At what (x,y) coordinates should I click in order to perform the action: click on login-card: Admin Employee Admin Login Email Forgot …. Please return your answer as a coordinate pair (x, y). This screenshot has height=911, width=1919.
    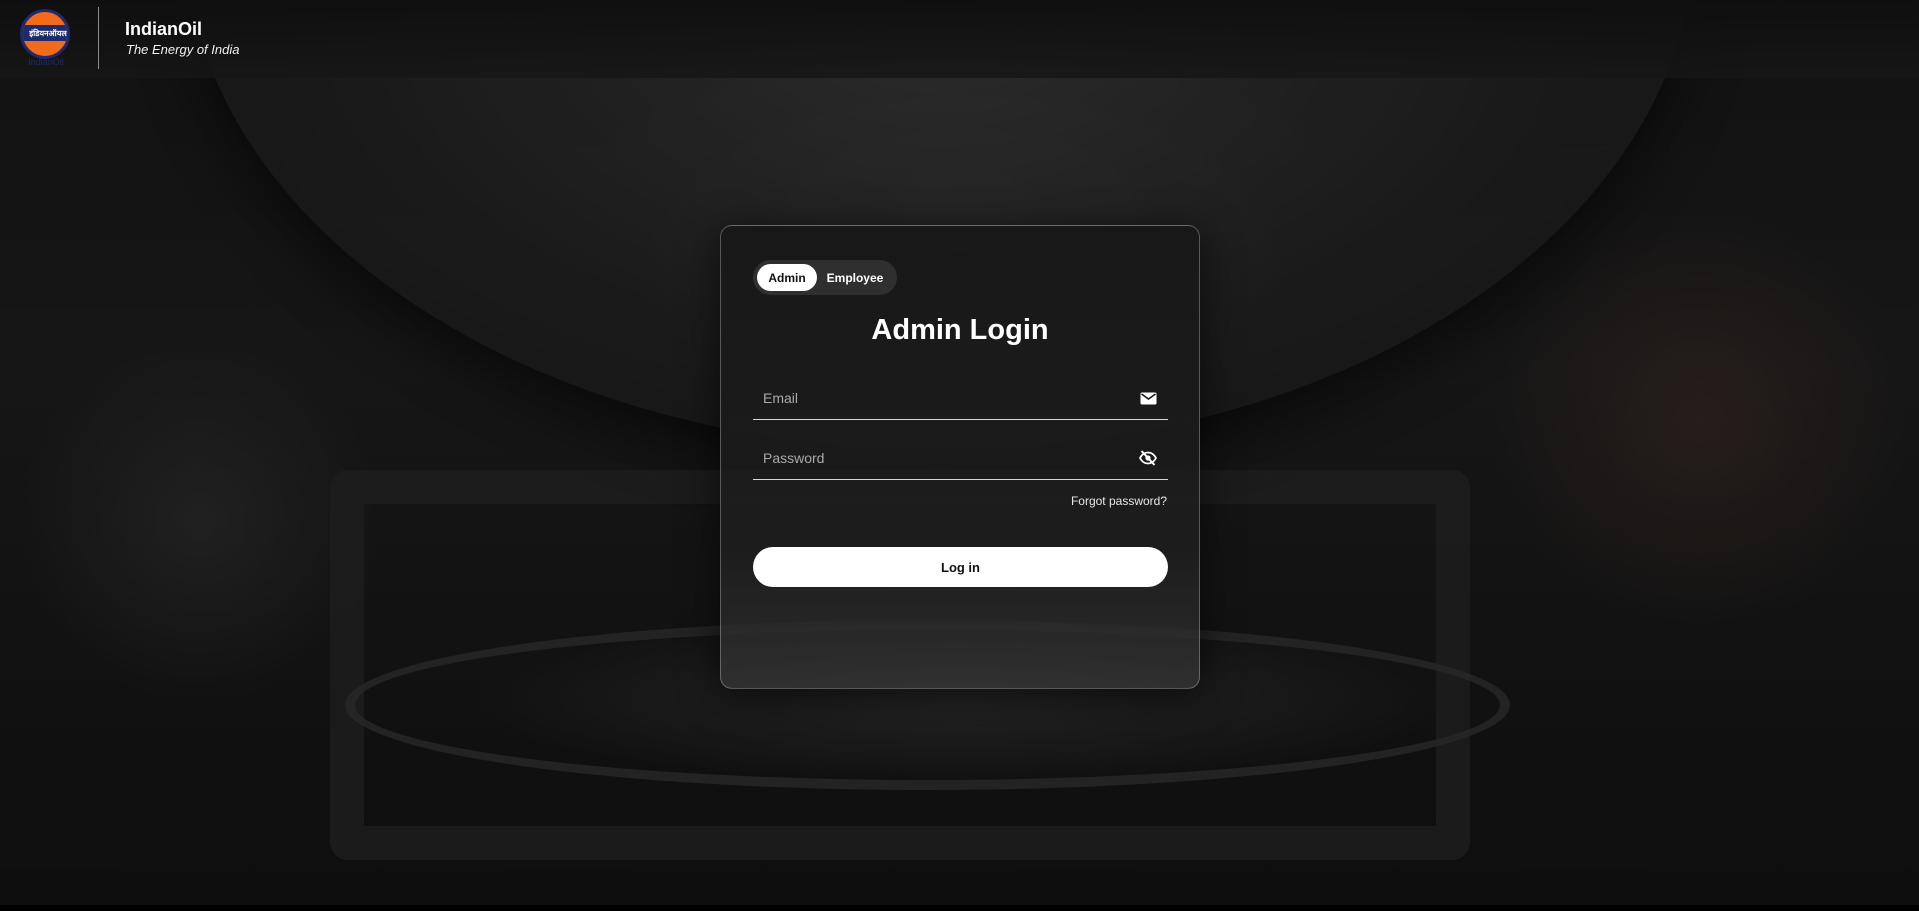
    Looking at the image, I should click on (960, 457).